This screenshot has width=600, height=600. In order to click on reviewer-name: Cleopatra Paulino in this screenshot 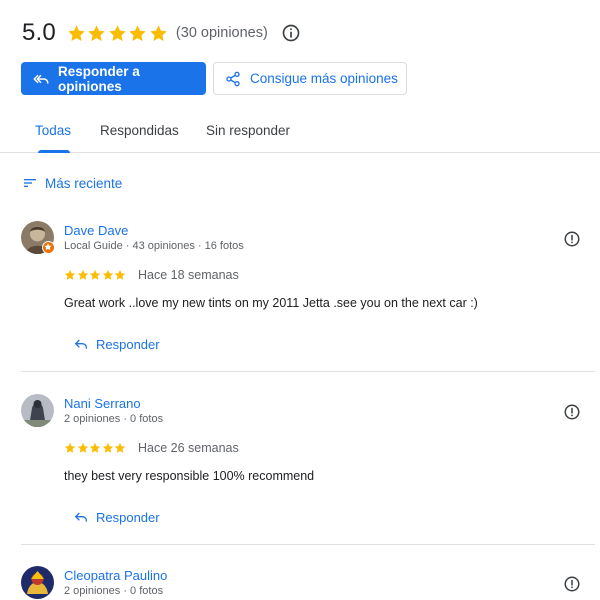, I will do `click(115, 575)`.